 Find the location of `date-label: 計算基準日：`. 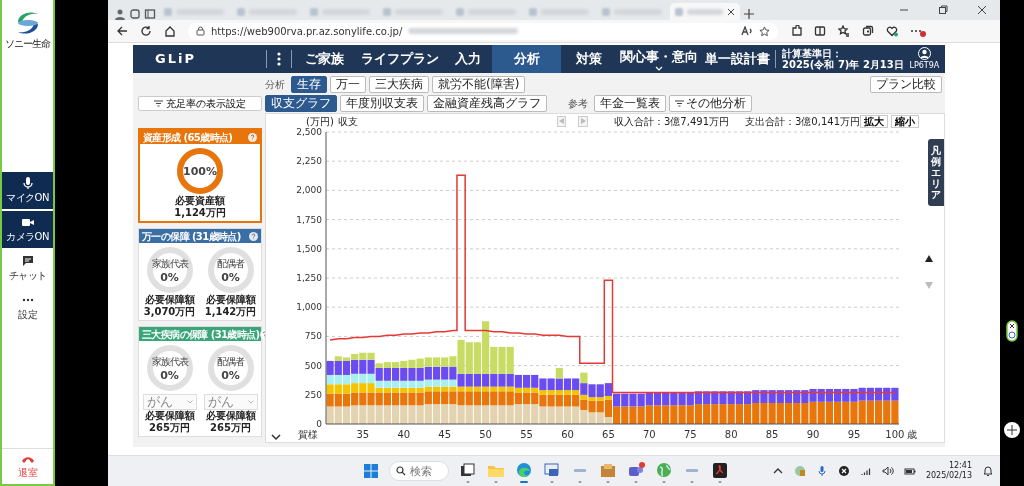

date-label: 計算基準日： is located at coordinates (812, 53).